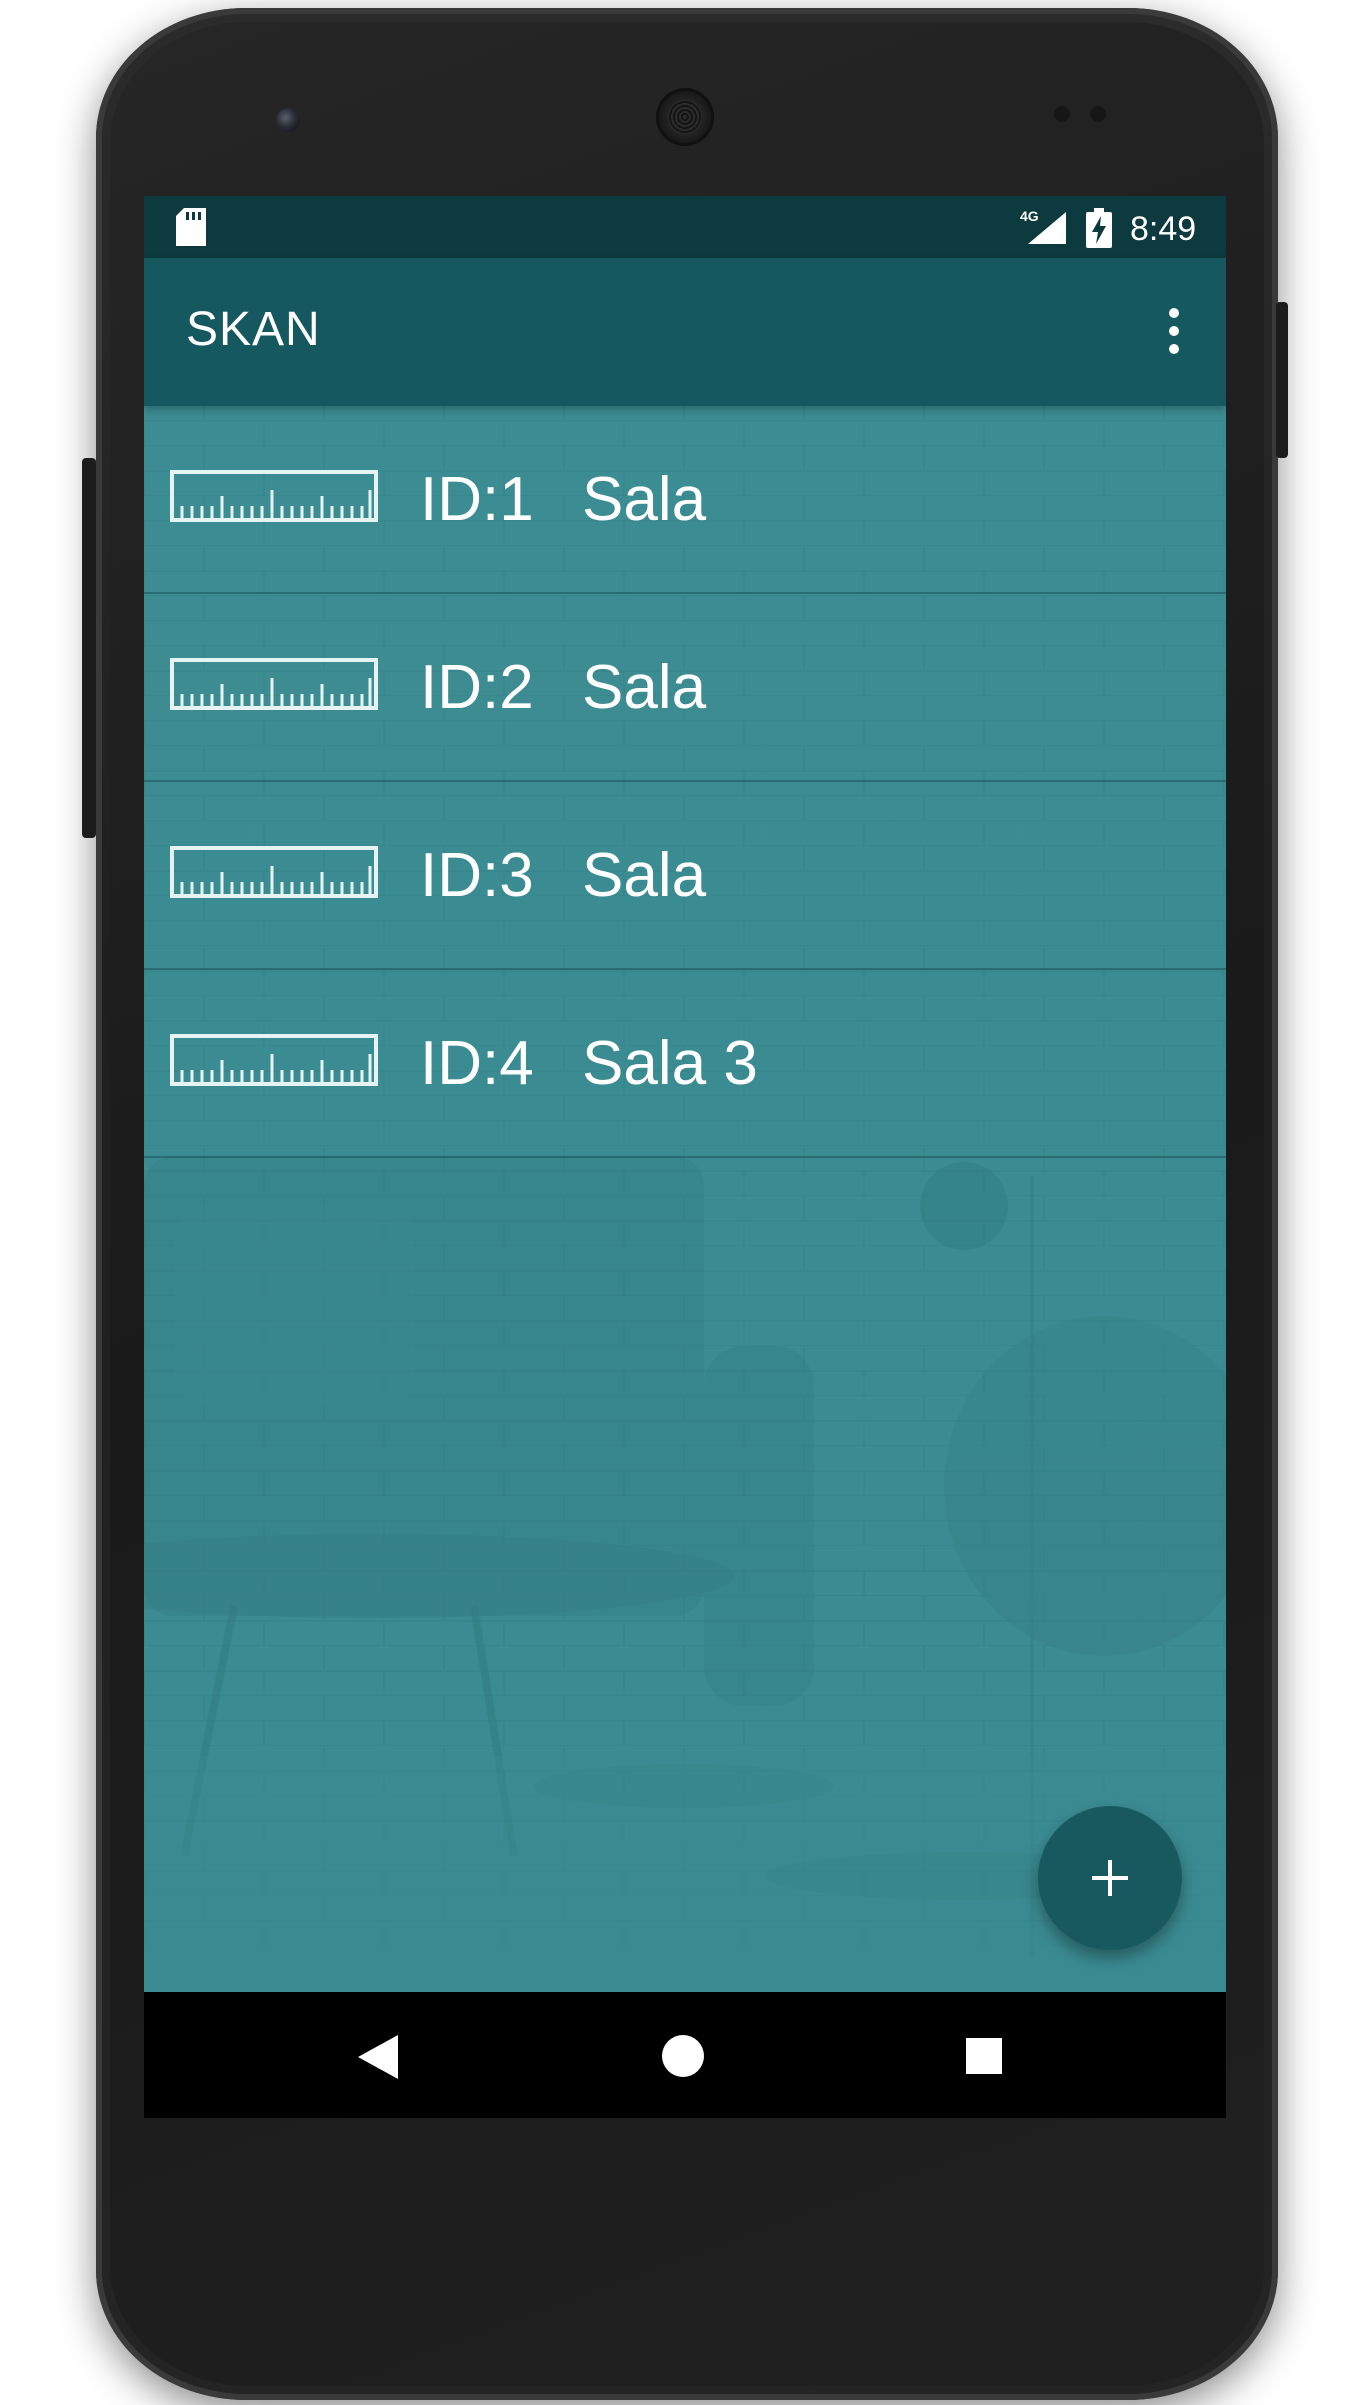 The width and height of the screenshot is (1370, 2405). I want to click on list-item: ID:2 Sala, so click(685, 688).